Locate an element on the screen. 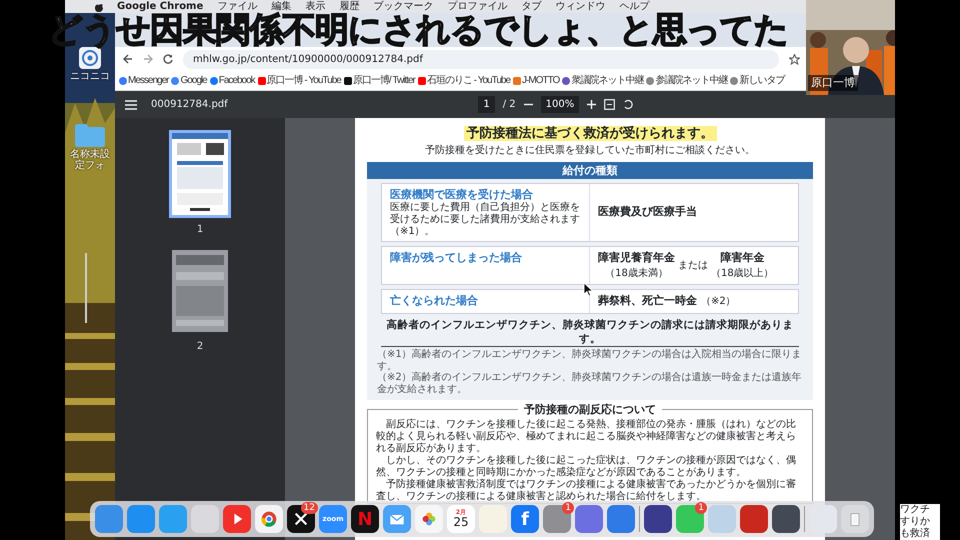 The width and height of the screenshot is (960, 540). participant-name: 原口一博 is located at coordinates (833, 82).